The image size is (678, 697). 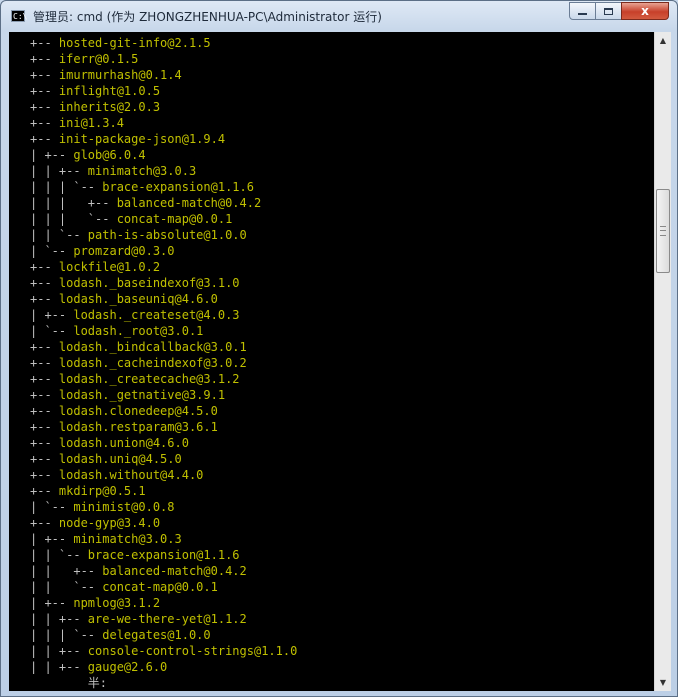 I want to click on package-name: lodash._root@3.0.1, so click(x=138, y=331).